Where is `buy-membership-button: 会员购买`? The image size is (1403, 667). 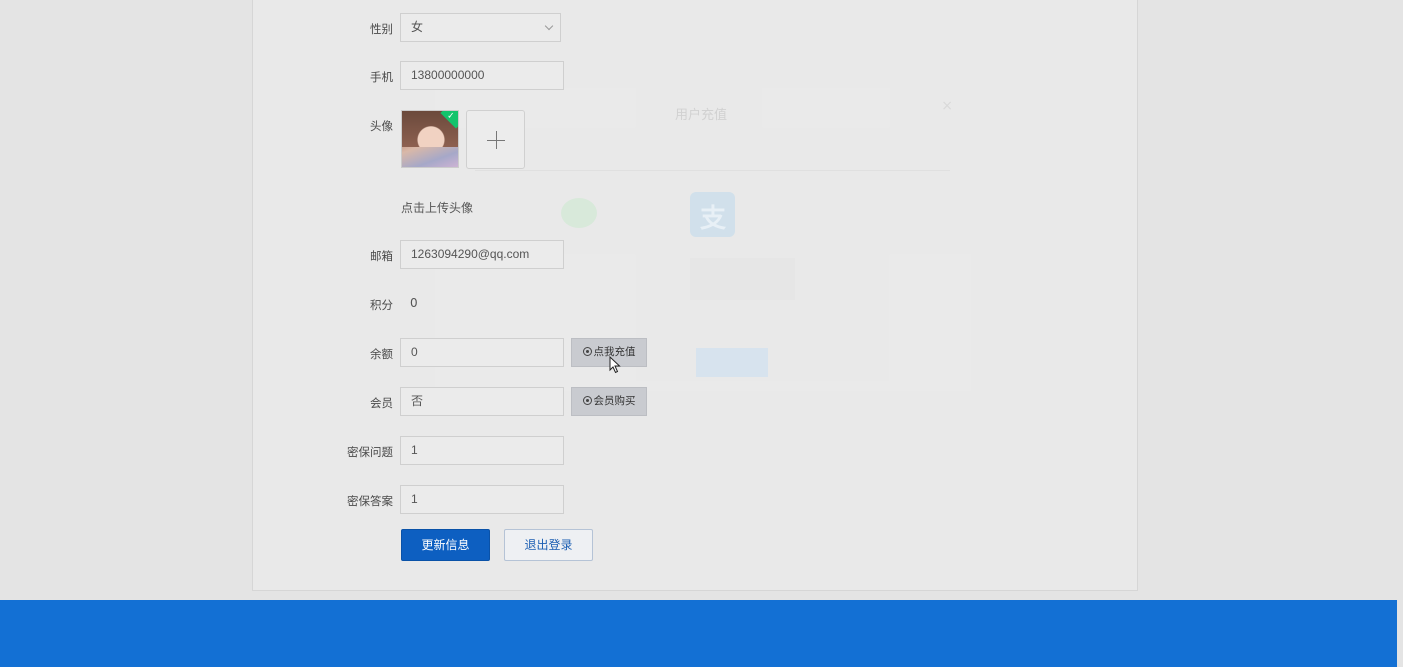
buy-membership-button: 会员购买 is located at coordinates (609, 401).